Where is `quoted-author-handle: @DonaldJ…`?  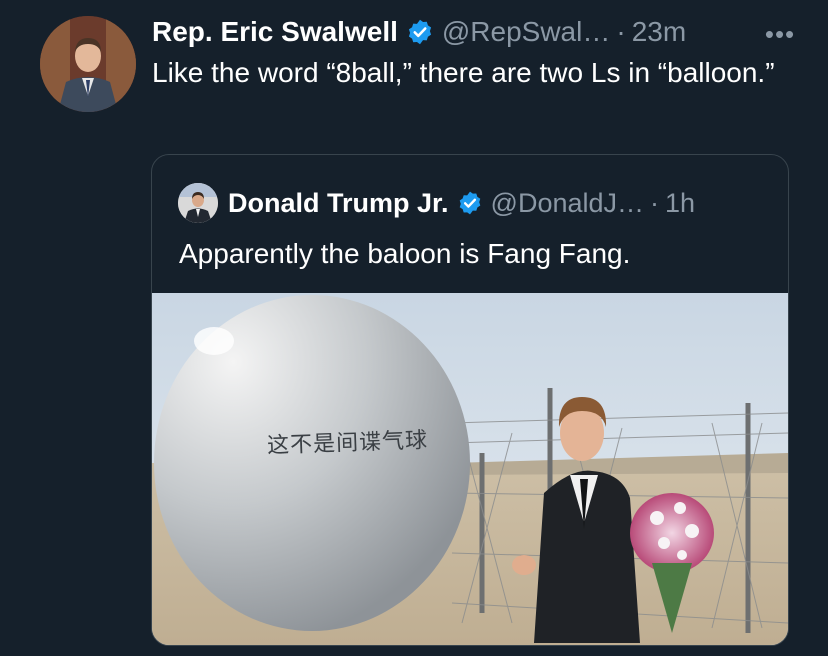 quoted-author-handle: @DonaldJ… is located at coordinates (567, 203).